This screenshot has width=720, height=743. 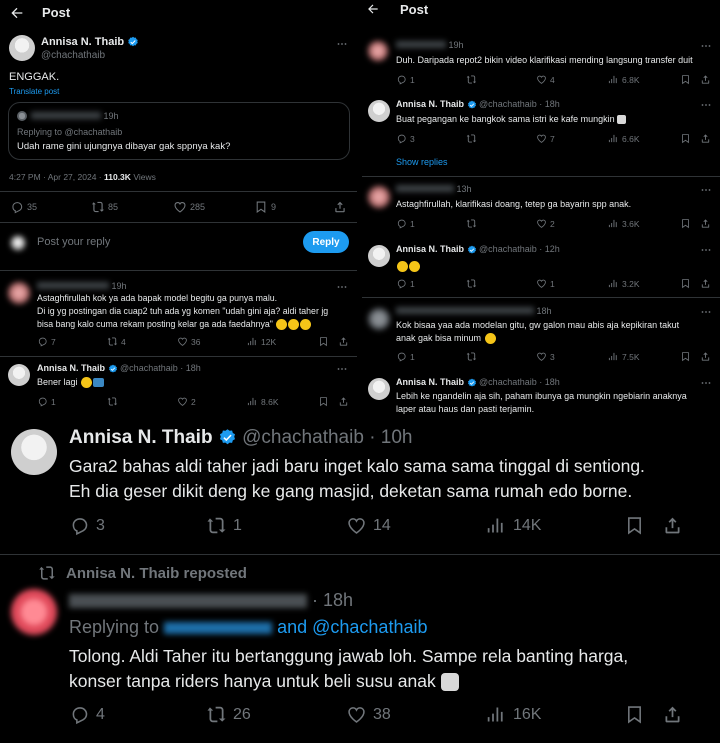 What do you see at coordinates (46, 341) in the screenshot?
I see `reply-button: 7` at bounding box center [46, 341].